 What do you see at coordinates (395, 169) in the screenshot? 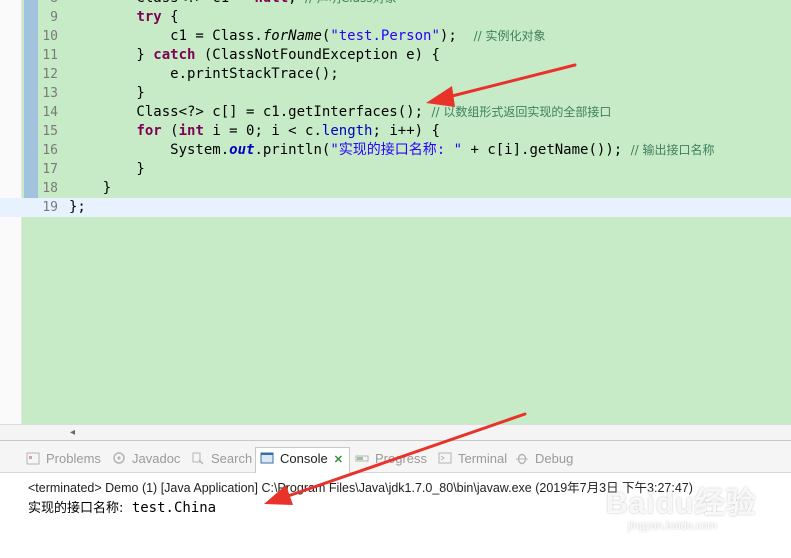
I see `code-line: 17 }` at bounding box center [395, 169].